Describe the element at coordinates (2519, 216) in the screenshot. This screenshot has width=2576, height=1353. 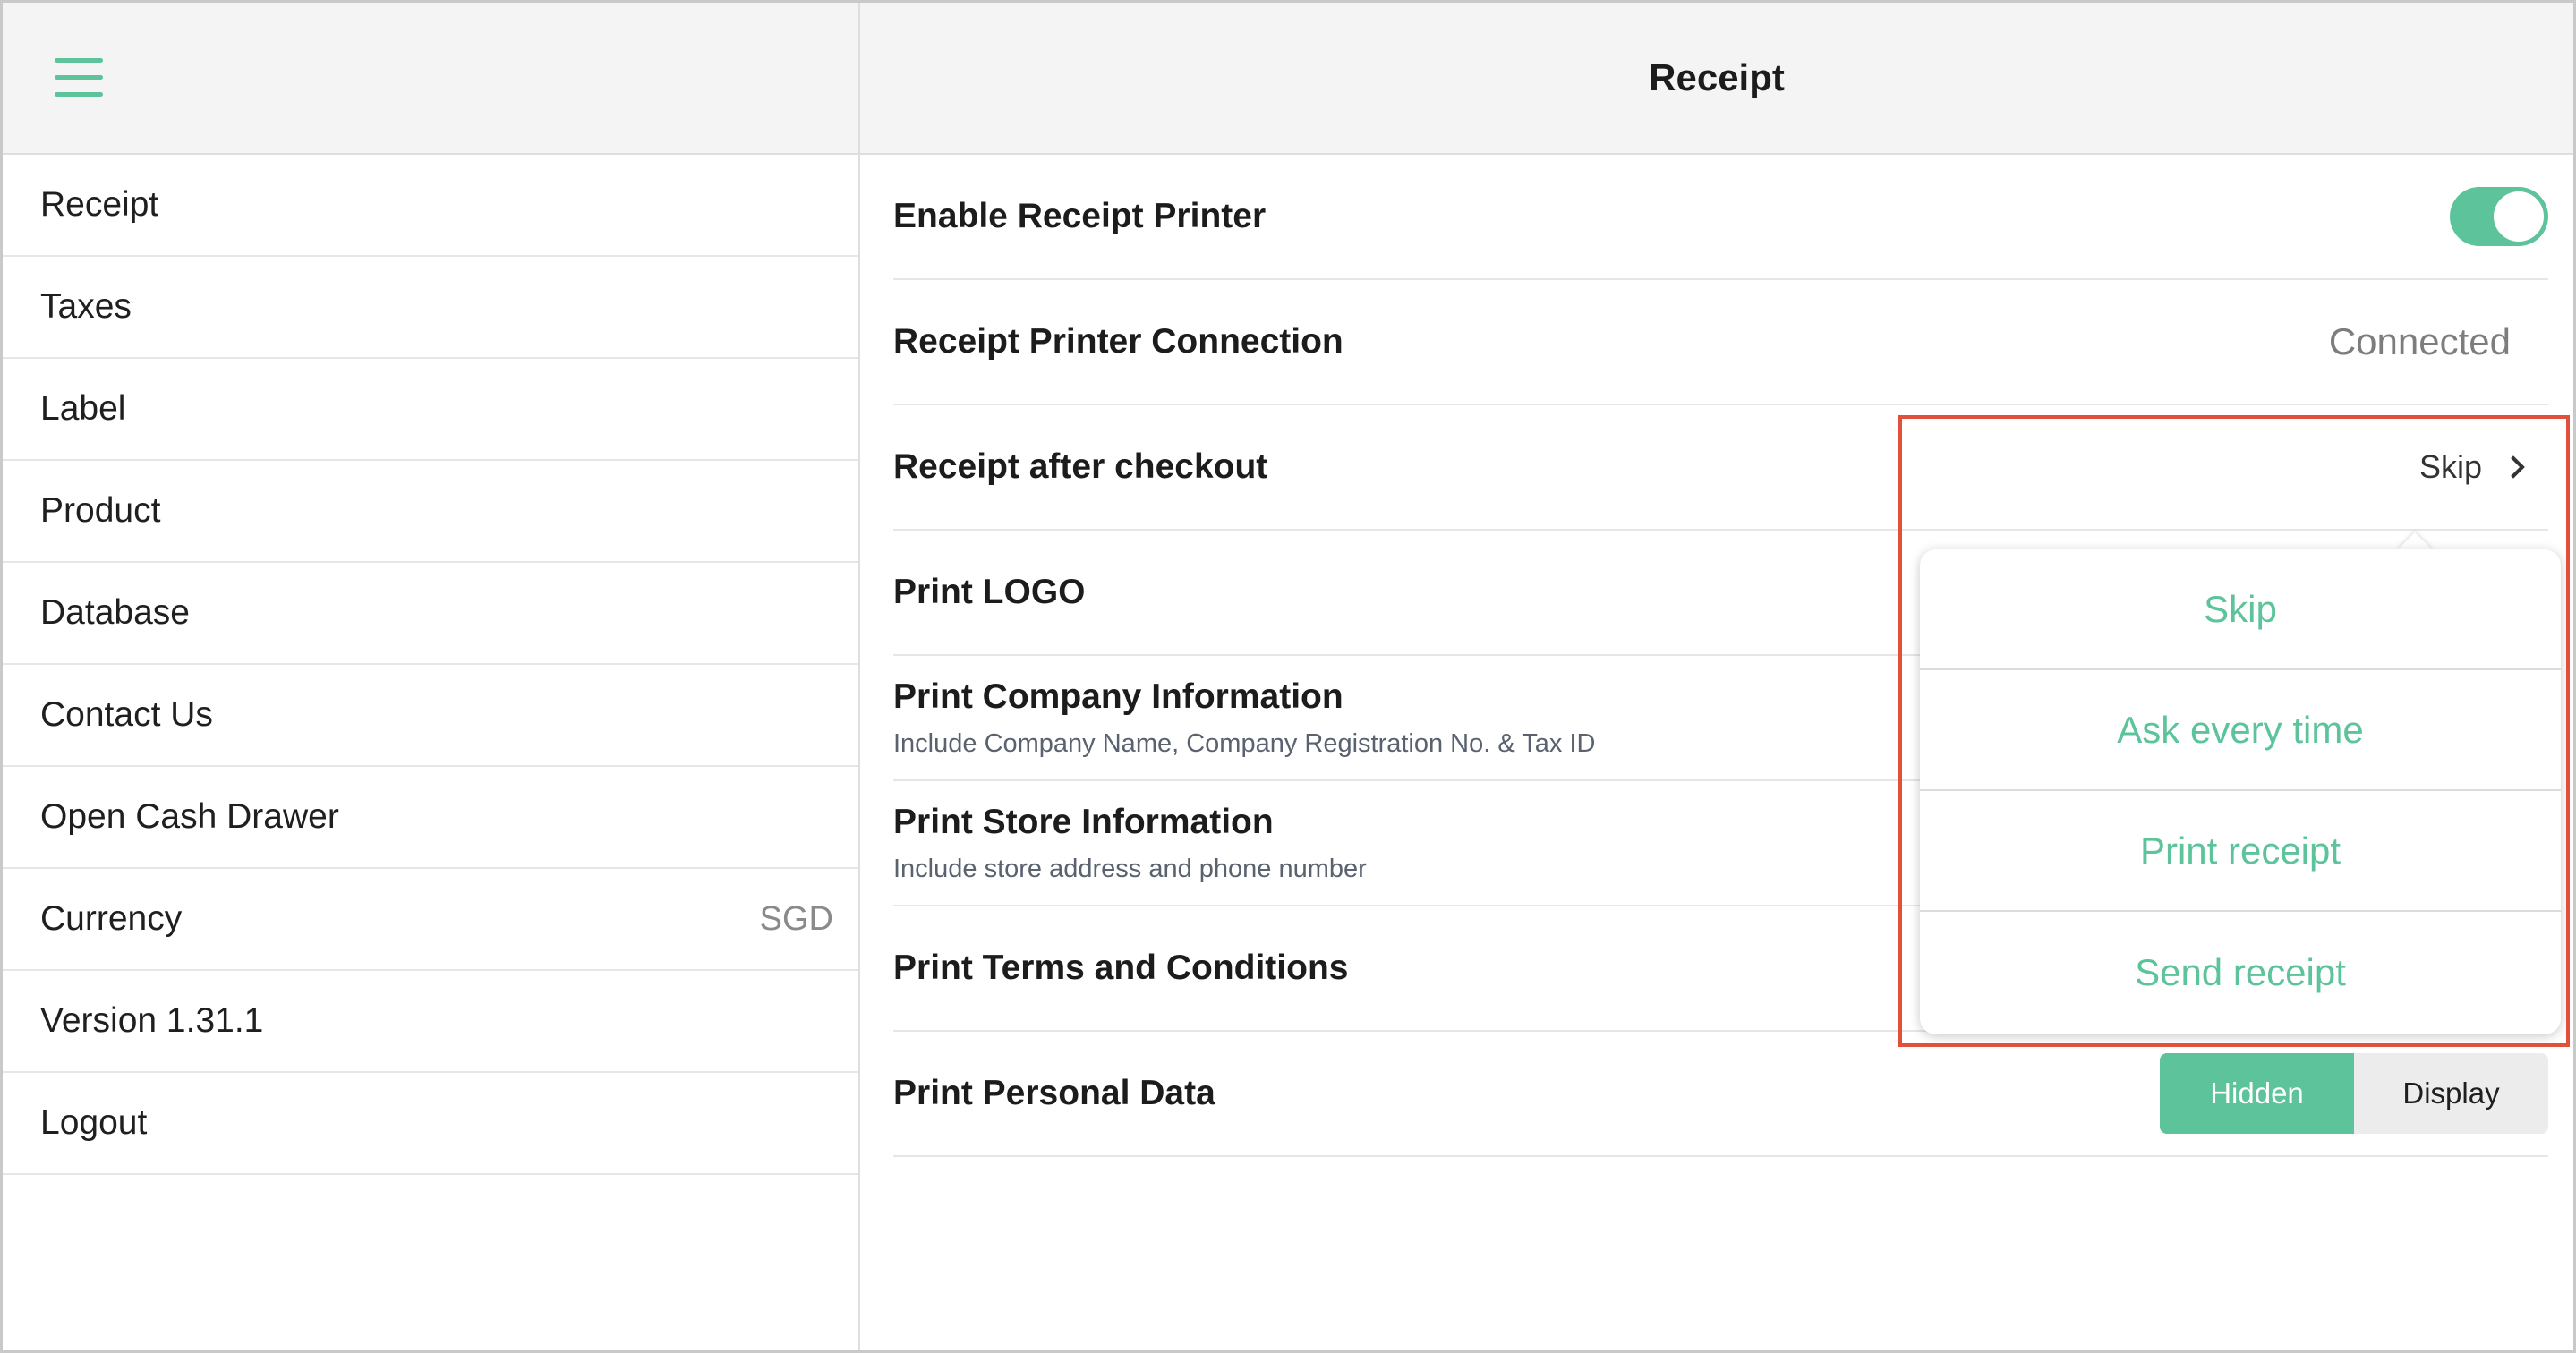
I see `toggle-knob` at that location.